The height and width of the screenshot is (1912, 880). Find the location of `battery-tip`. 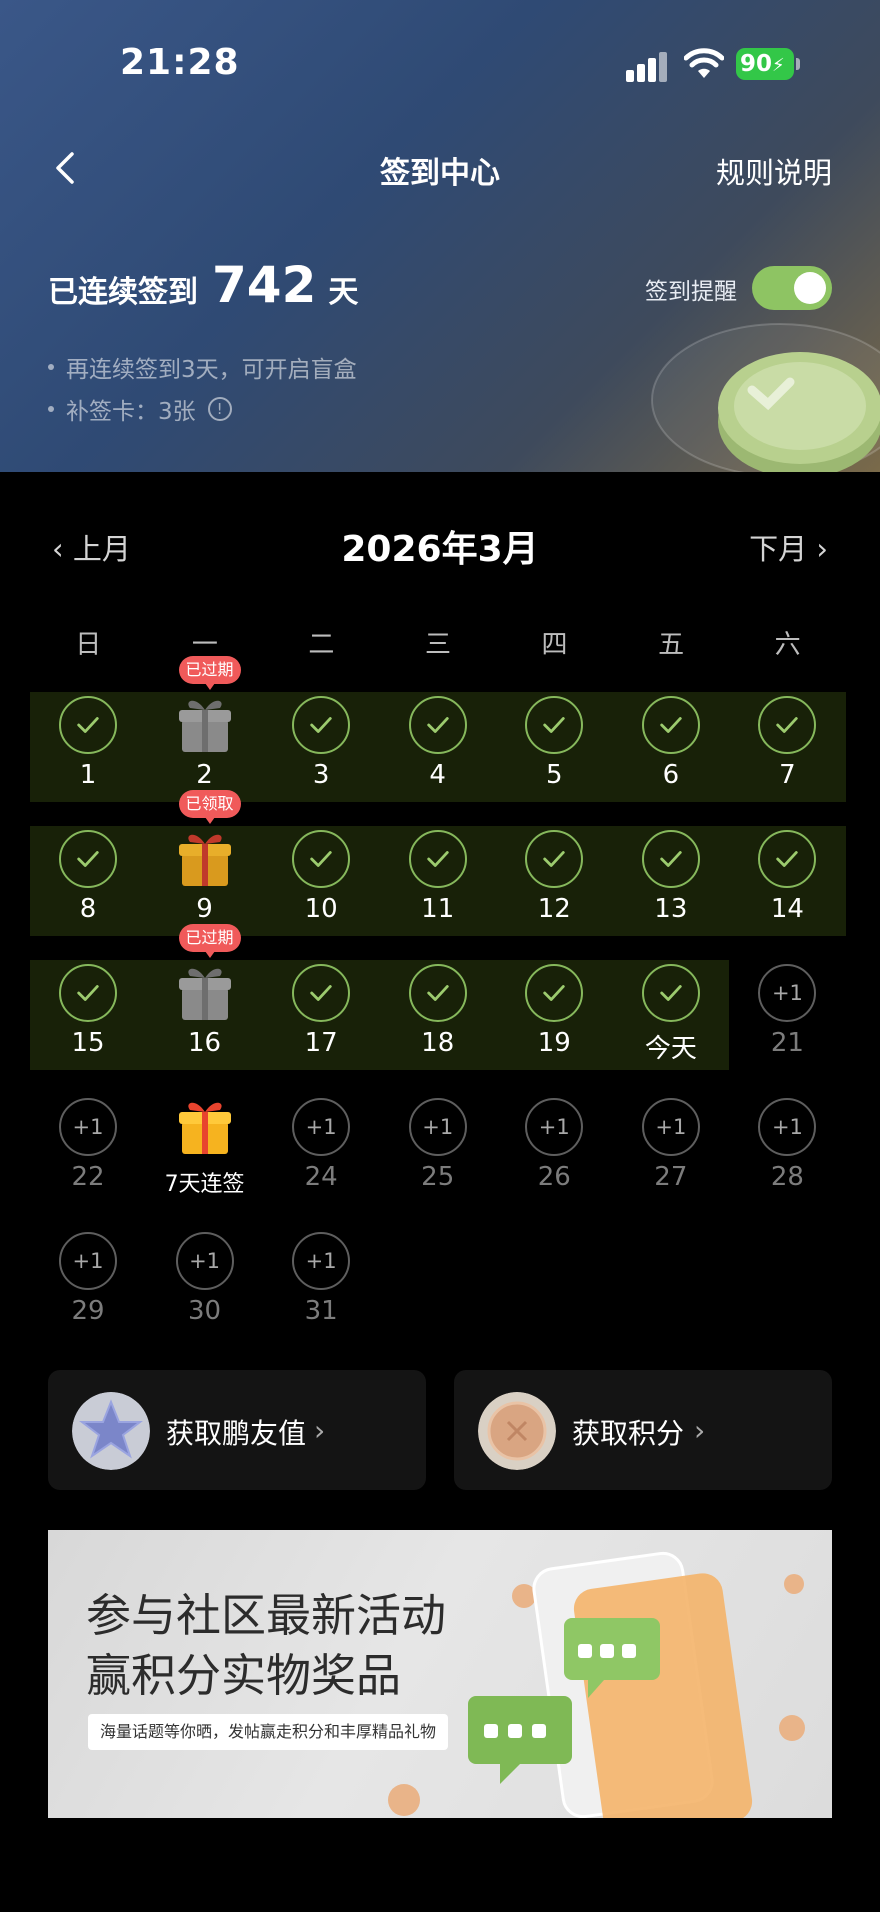

battery-tip is located at coordinates (798, 64).